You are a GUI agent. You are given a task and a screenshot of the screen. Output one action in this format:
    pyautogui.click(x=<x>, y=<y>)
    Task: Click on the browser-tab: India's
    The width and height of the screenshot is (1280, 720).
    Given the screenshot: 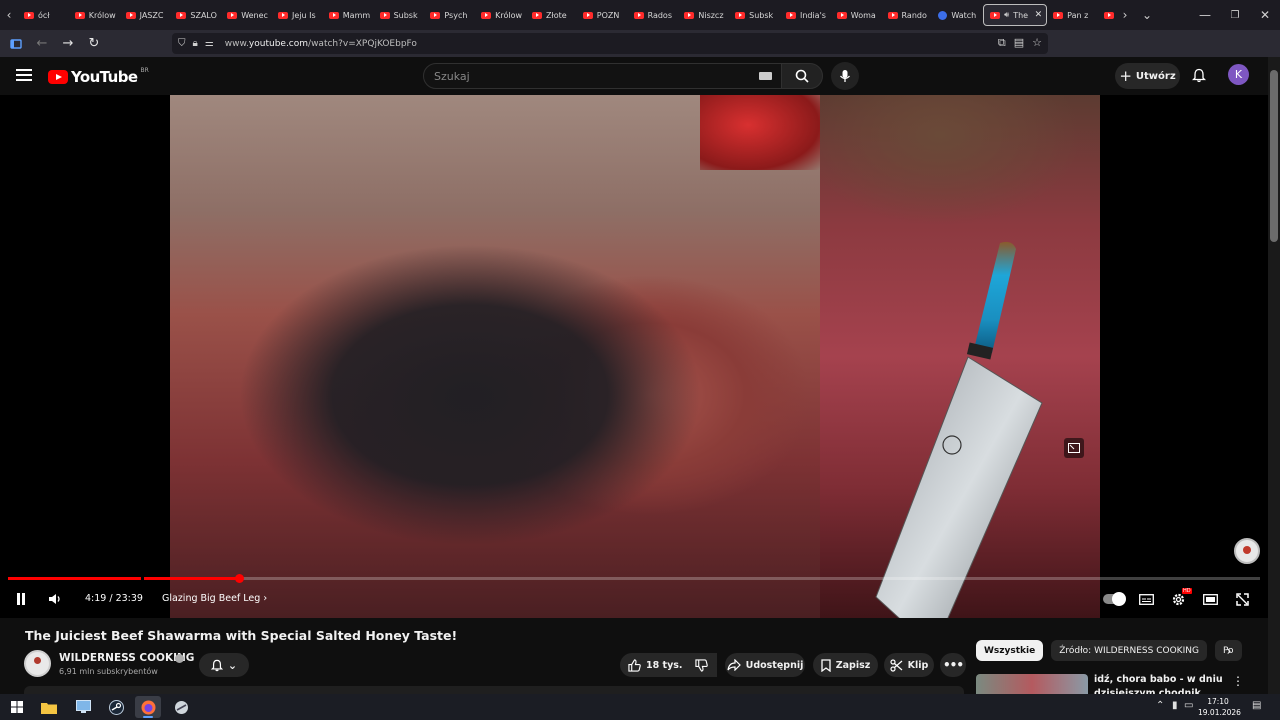 What is the action you would take?
    pyautogui.click(x=805, y=15)
    